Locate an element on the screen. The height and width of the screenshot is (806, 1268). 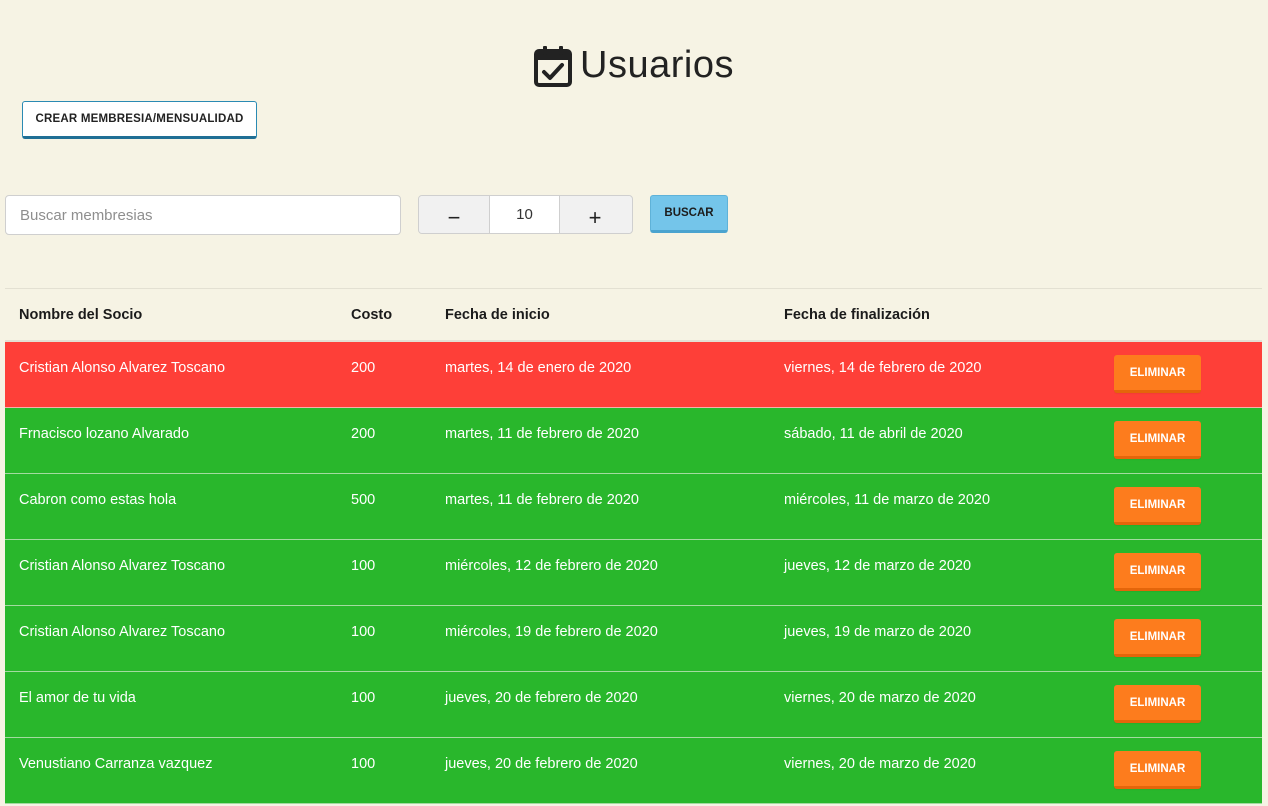
member-name: Frnacisco lozano Alvarado is located at coordinates (104, 434).